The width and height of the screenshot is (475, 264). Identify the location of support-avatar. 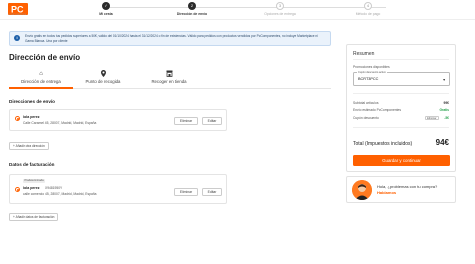
(362, 190).